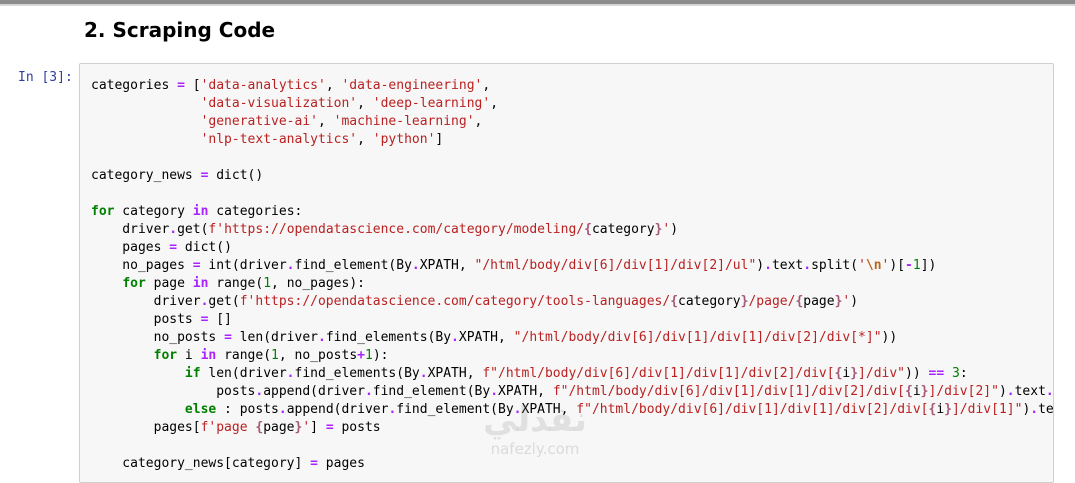 The width and height of the screenshot is (1075, 483). I want to click on code-token: : posts, so click(247, 409).